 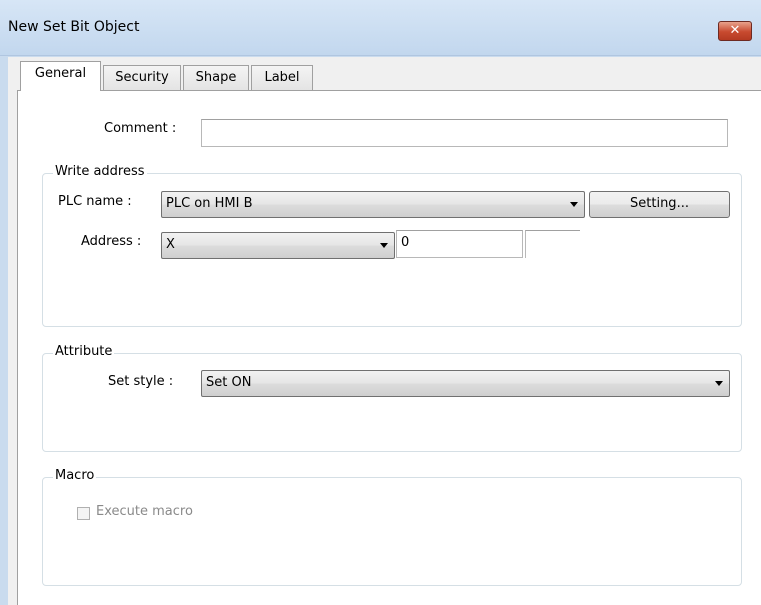 What do you see at coordinates (170, 244) in the screenshot?
I see `address-type-value: X` at bounding box center [170, 244].